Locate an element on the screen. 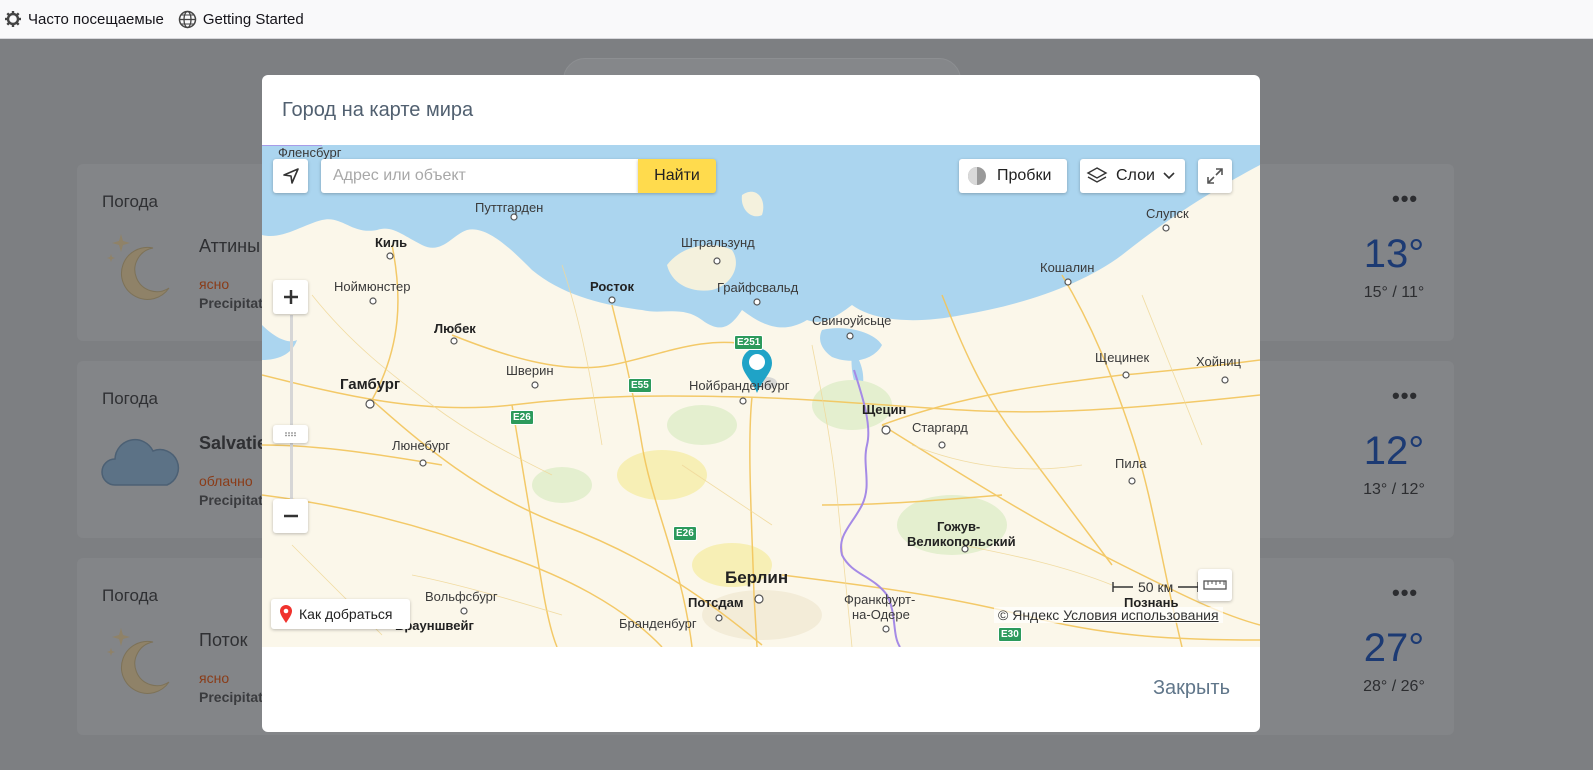 The height and width of the screenshot is (770, 1593). bookmark-label: Getting Started is located at coordinates (253, 19).